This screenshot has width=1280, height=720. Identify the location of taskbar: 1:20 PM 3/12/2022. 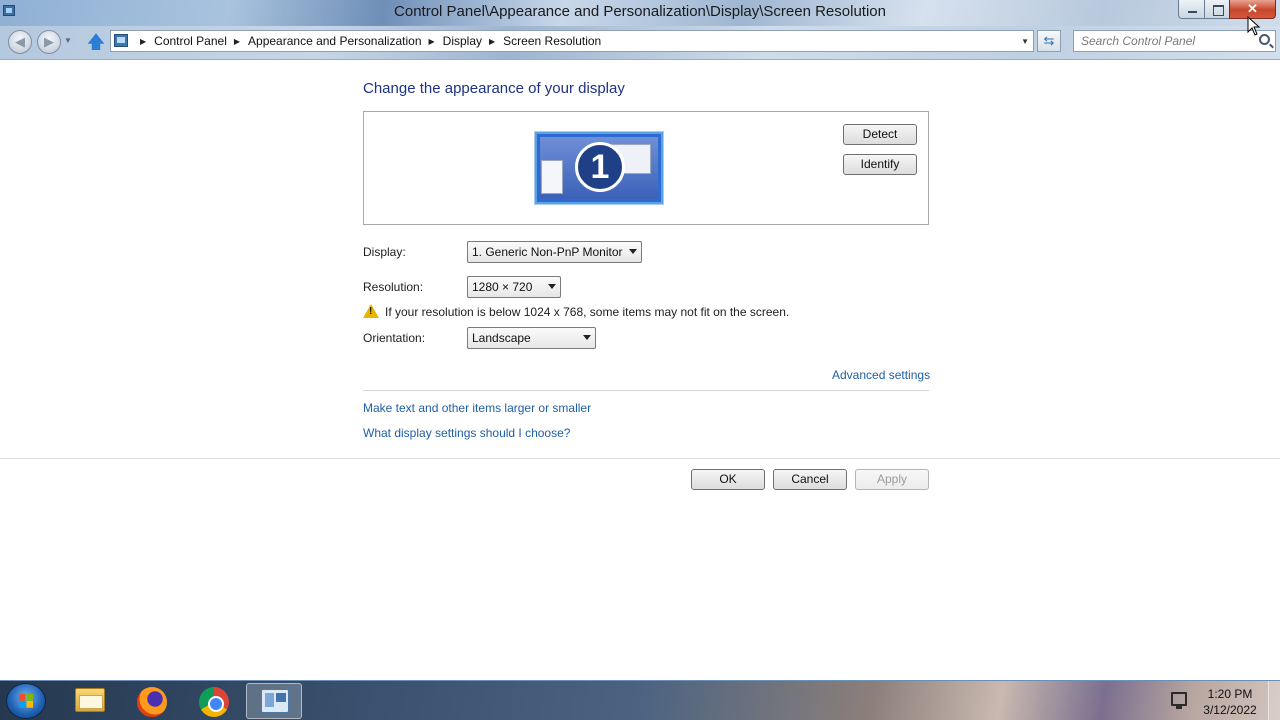
(640, 700).